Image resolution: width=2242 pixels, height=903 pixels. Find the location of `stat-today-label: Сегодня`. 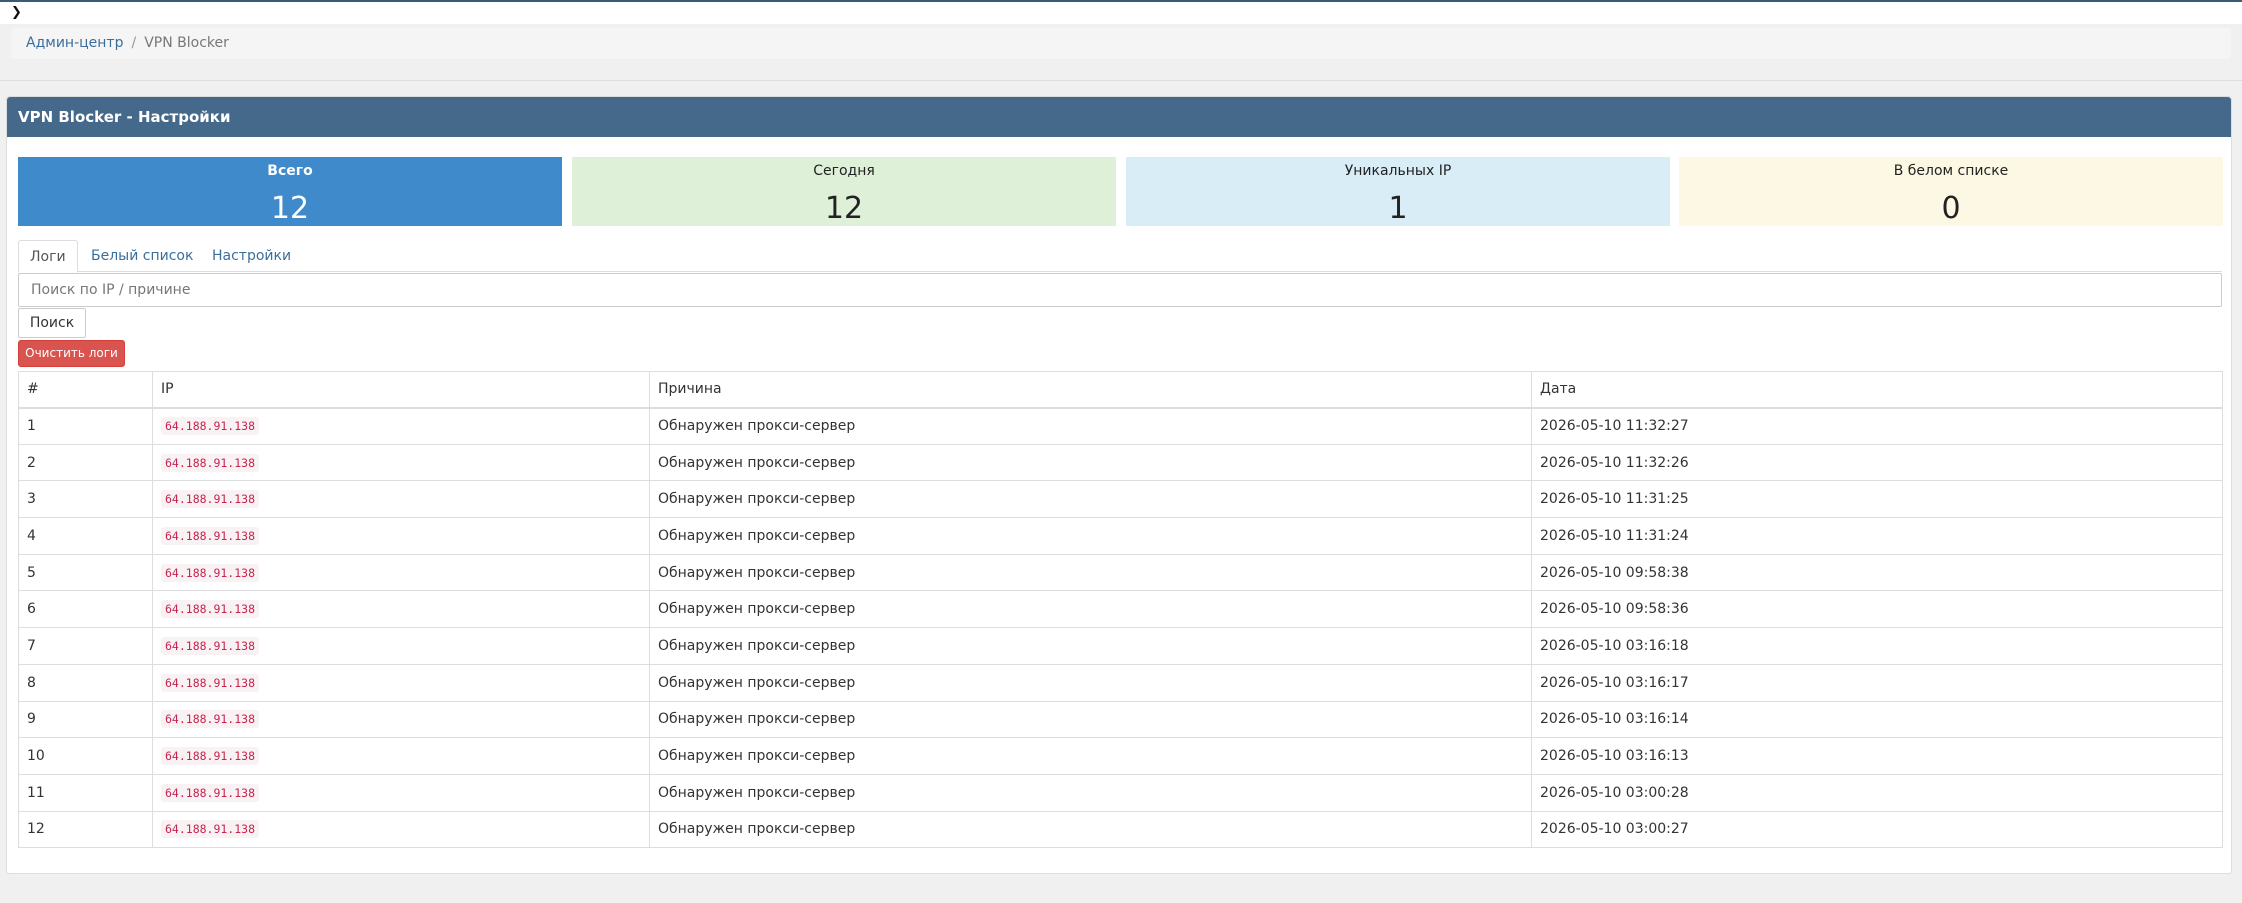

stat-today-label: Сегодня is located at coordinates (844, 171).